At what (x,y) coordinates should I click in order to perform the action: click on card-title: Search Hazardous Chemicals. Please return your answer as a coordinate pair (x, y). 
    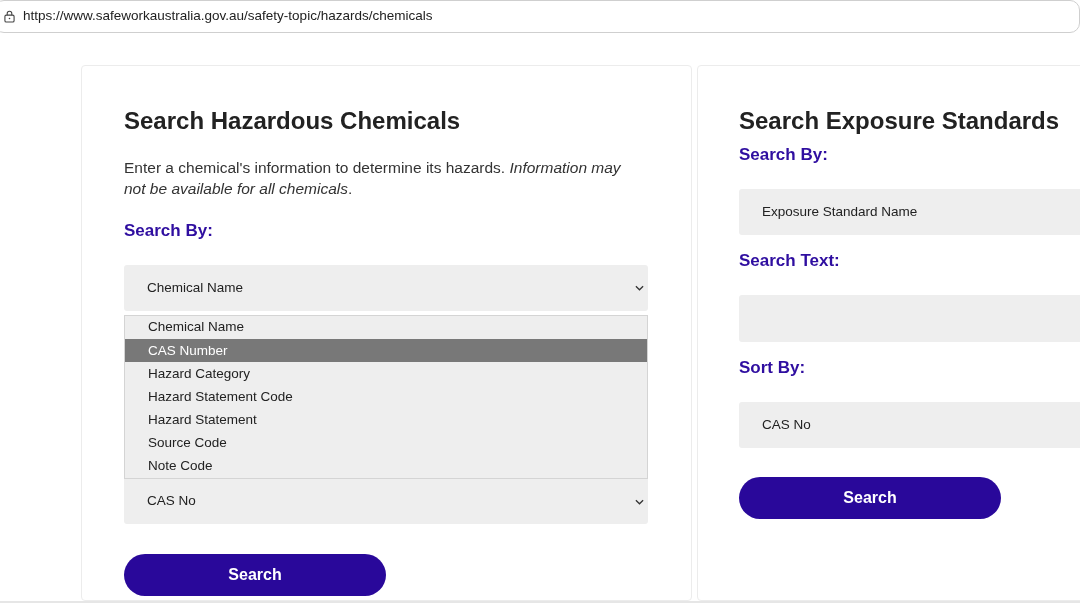
    Looking at the image, I should click on (293, 121).